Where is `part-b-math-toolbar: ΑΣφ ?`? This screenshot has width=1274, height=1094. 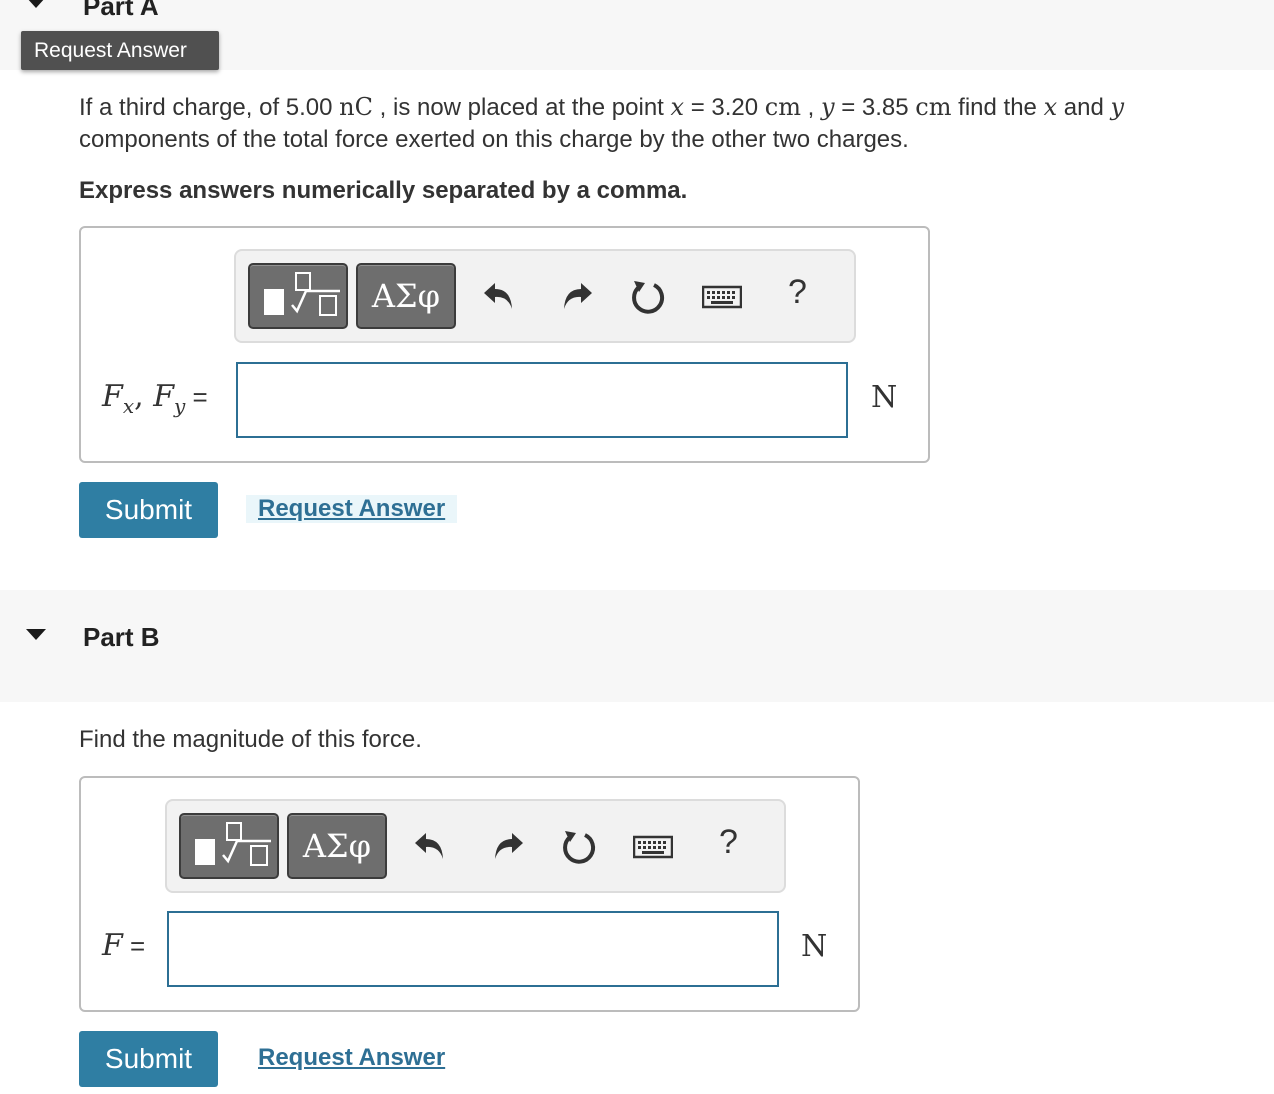 part-b-math-toolbar: ΑΣφ ? is located at coordinates (475, 846).